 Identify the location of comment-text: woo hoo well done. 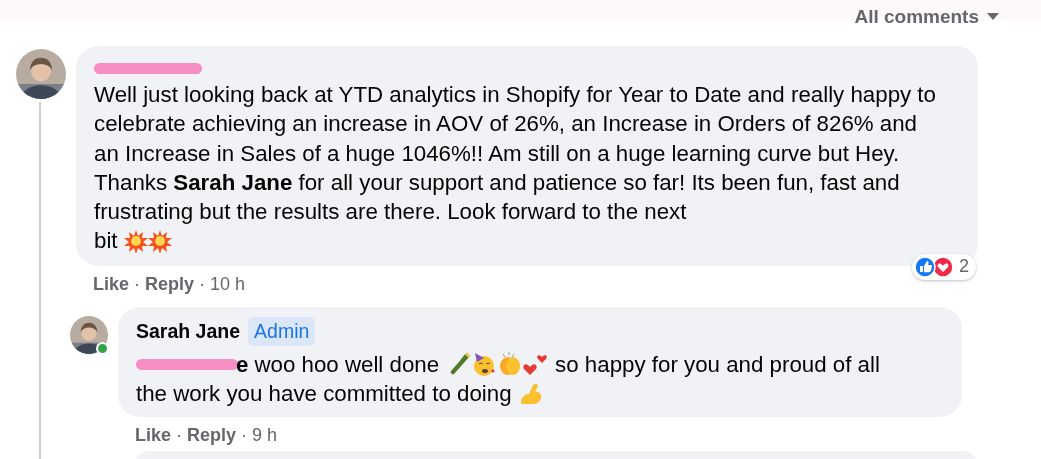
(347, 364).